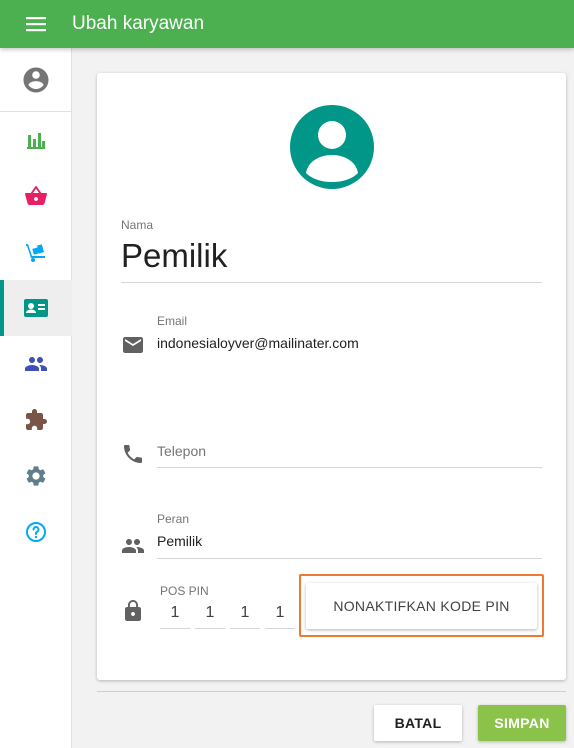 The width and height of the screenshot is (574, 748). What do you see at coordinates (331, 691) in the screenshot?
I see `footer-divider` at bounding box center [331, 691].